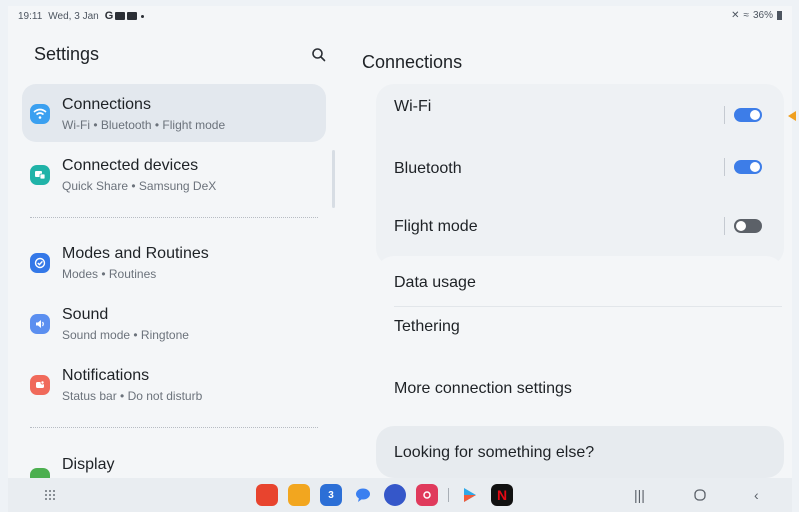 Image resolution: width=799 pixels, height=512 pixels. I want to click on dock-separator, so click(448, 495).